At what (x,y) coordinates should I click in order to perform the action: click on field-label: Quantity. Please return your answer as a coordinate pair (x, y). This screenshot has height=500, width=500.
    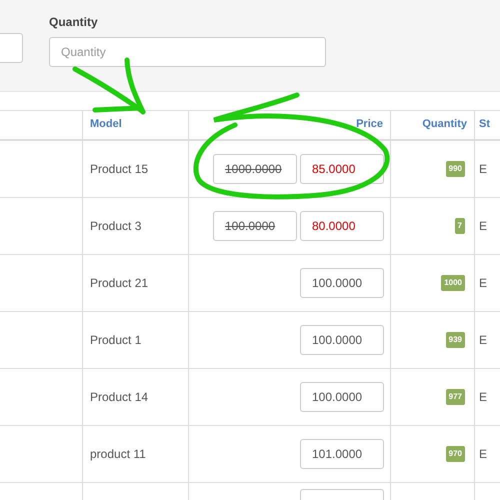
    Looking at the image, I should click on (74, 22).